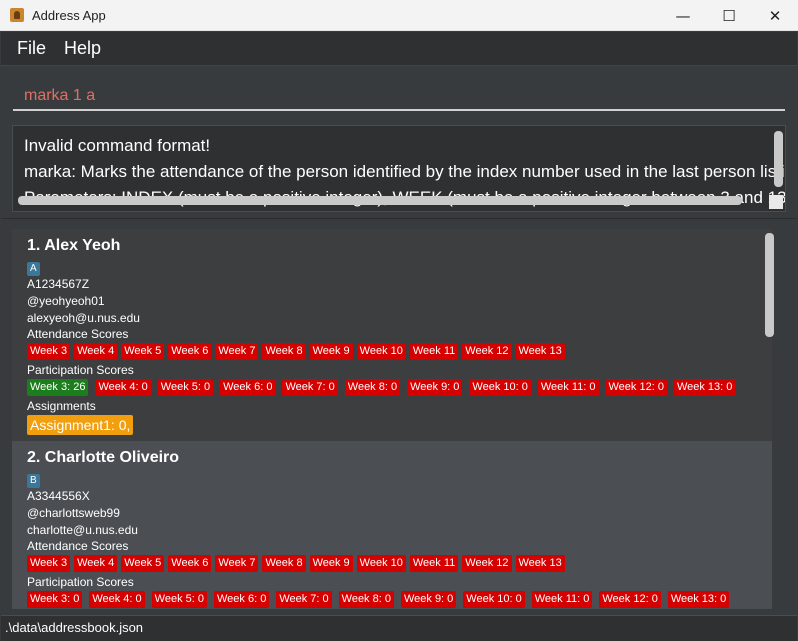  Describe the element at coordinates (61, 406) in the screenshot. I see `assignments-label: Assignments` at that location.